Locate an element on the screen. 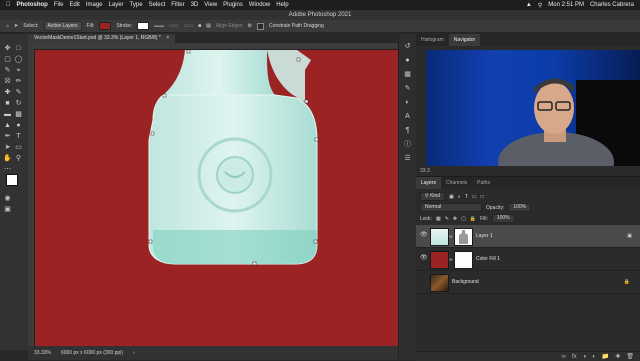  path-select-tool-icon: ➤ is located at coordinates (16, 26).